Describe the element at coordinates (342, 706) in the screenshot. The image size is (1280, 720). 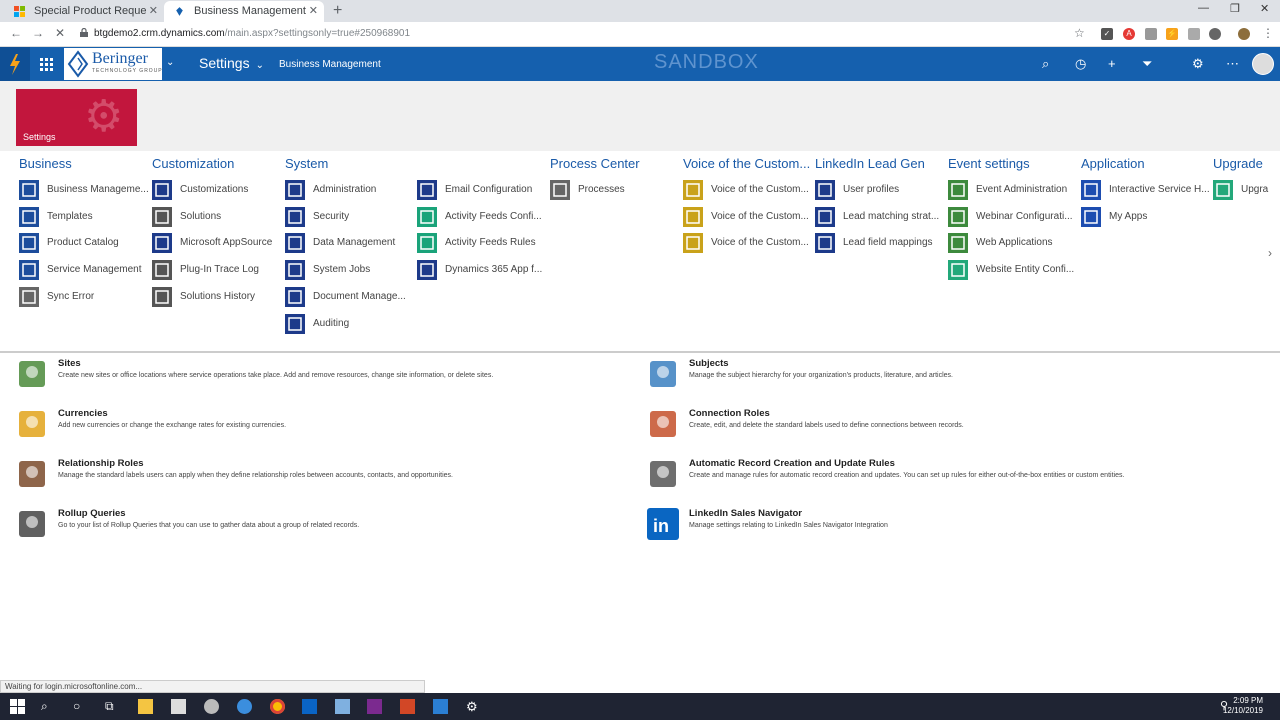
I see `app-bird-icon` at that location.